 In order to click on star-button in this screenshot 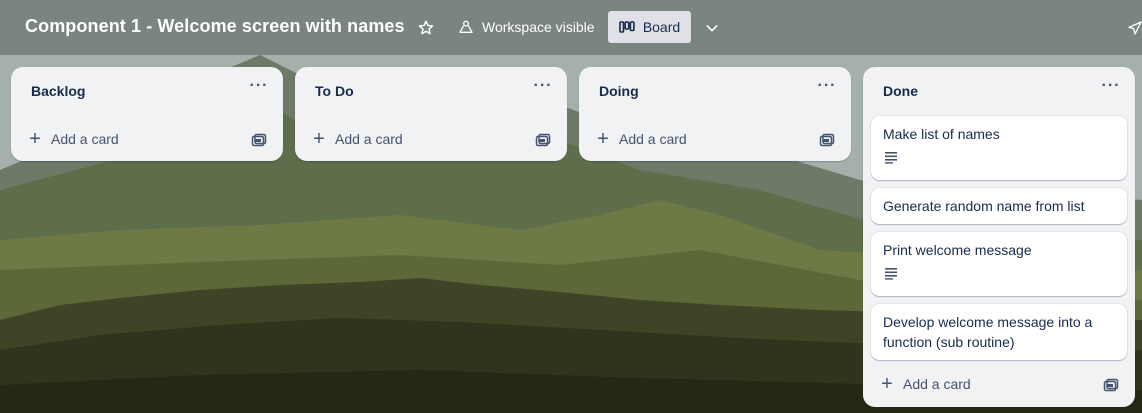, I will do `click(426, 28)`.